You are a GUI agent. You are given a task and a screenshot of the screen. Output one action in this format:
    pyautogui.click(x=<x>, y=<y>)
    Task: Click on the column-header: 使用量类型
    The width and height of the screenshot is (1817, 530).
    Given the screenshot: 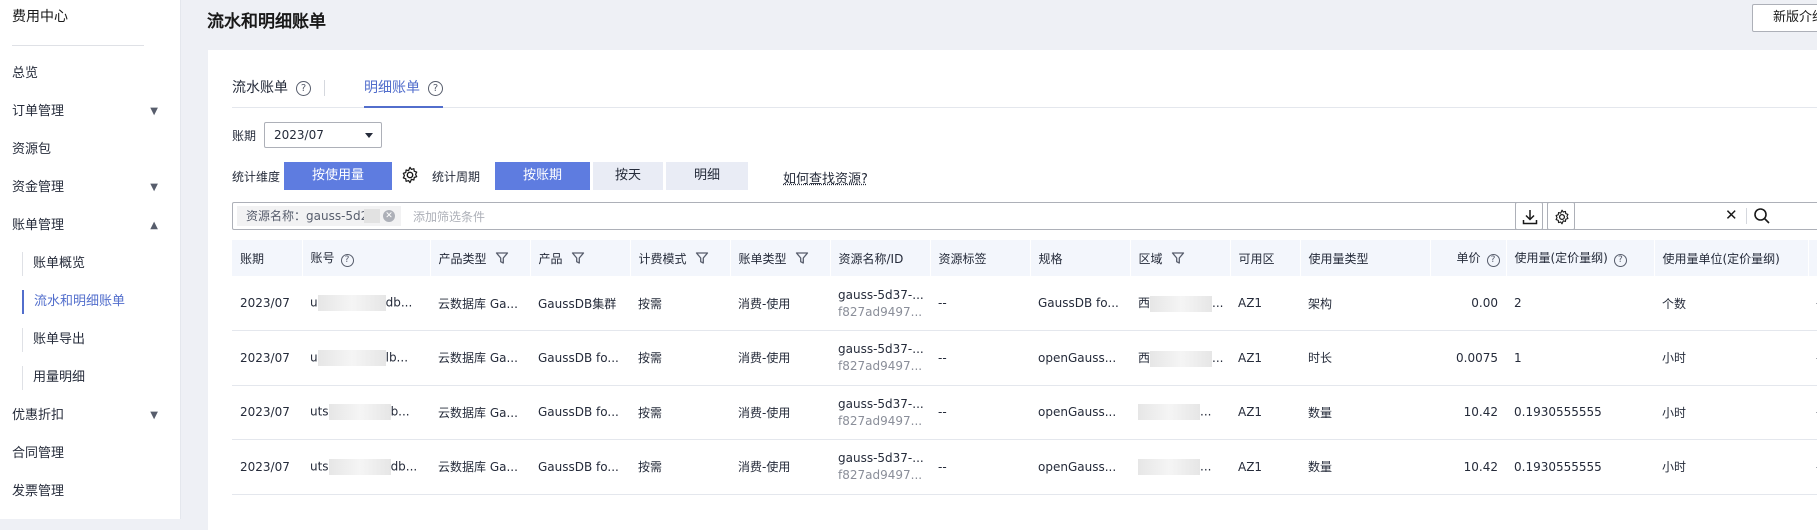 What is the action you would take?
    pyautogui.click(x=1365, y=258)
    